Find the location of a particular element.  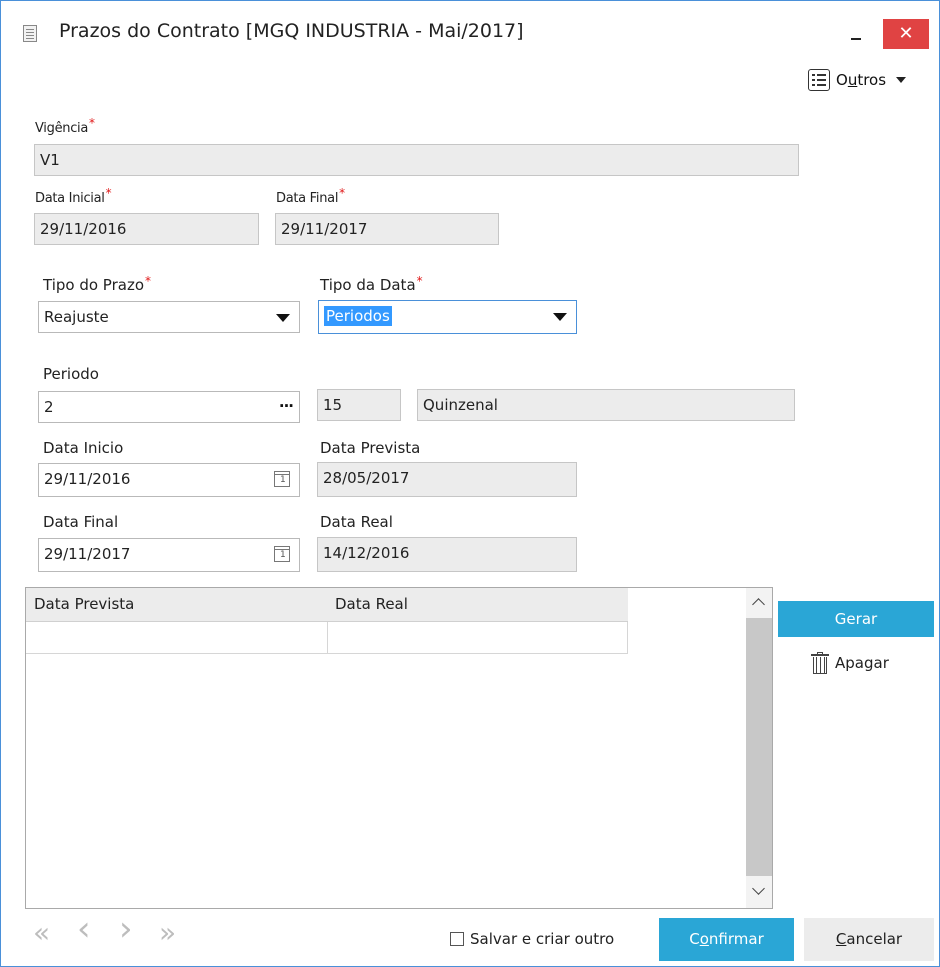

tipo-data-value: Periodos is located at coordinates (358, 316).